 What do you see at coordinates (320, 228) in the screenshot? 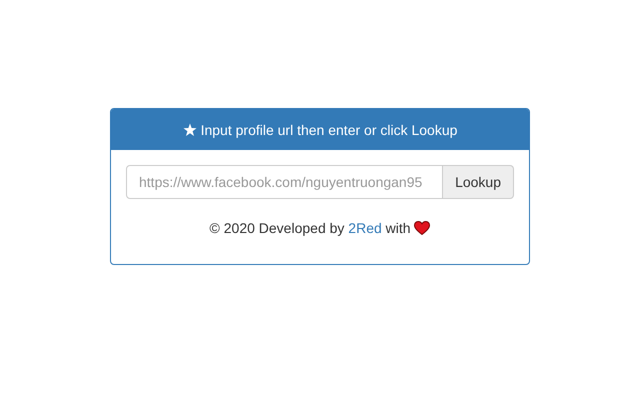
I see `footer-text: © 2020 Developed by 2Red with` at bounding box center [320, 228].